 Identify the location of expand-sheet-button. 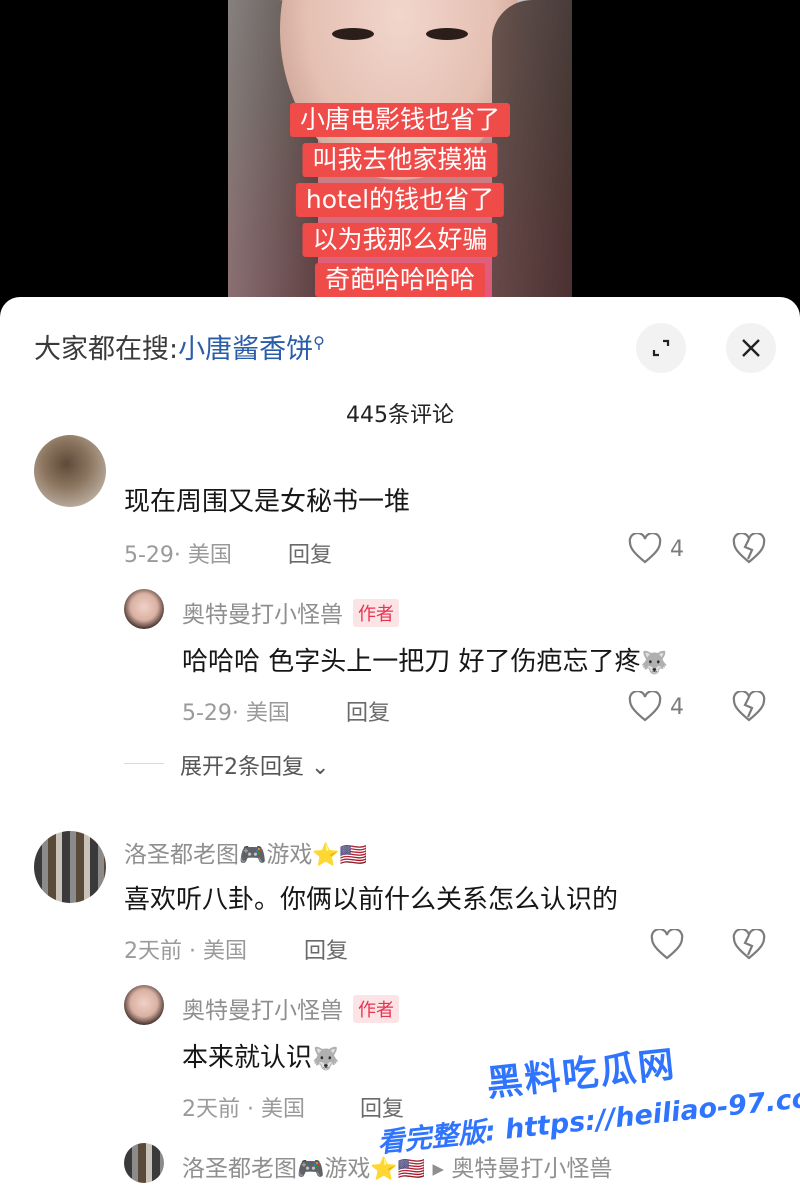
(661, 348).